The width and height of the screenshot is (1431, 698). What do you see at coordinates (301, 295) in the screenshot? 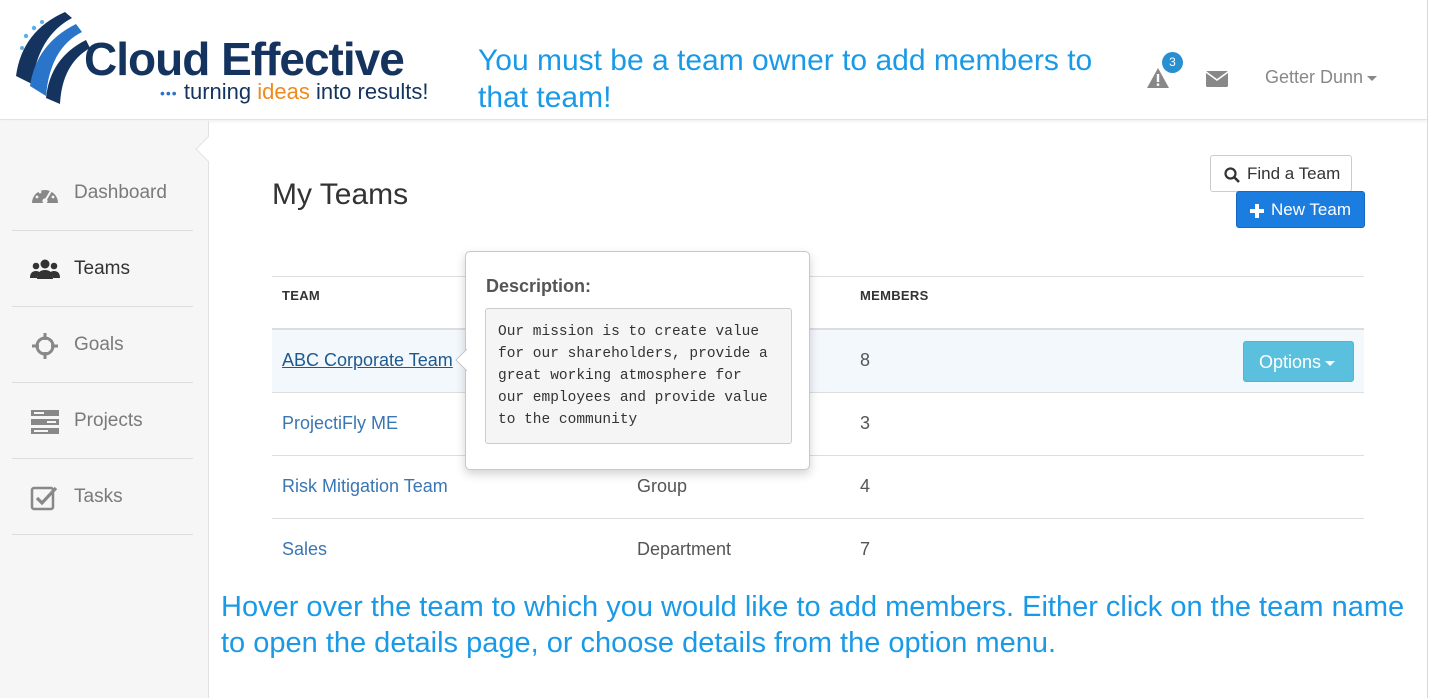
I see `column-header-team: TEAM` at bounding box center [301, 295].